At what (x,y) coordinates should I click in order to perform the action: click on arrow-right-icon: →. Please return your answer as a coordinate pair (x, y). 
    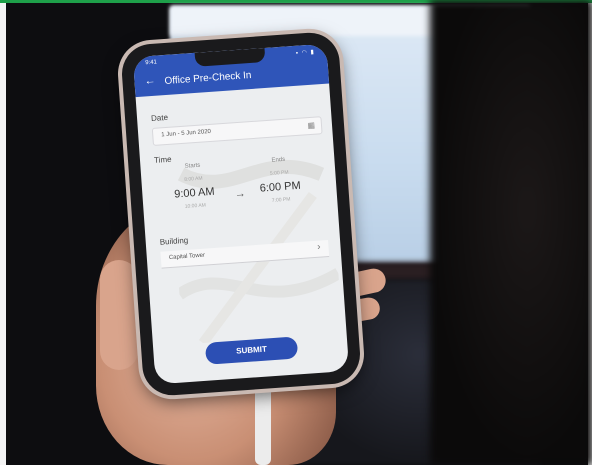
    Looking at the image, I should click on (240, 194).